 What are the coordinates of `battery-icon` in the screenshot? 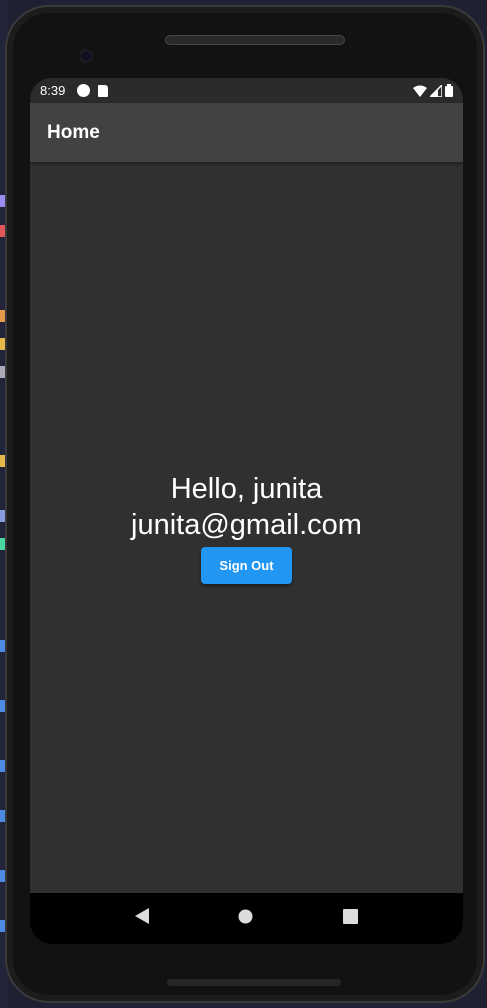 It's located at (449, 90).